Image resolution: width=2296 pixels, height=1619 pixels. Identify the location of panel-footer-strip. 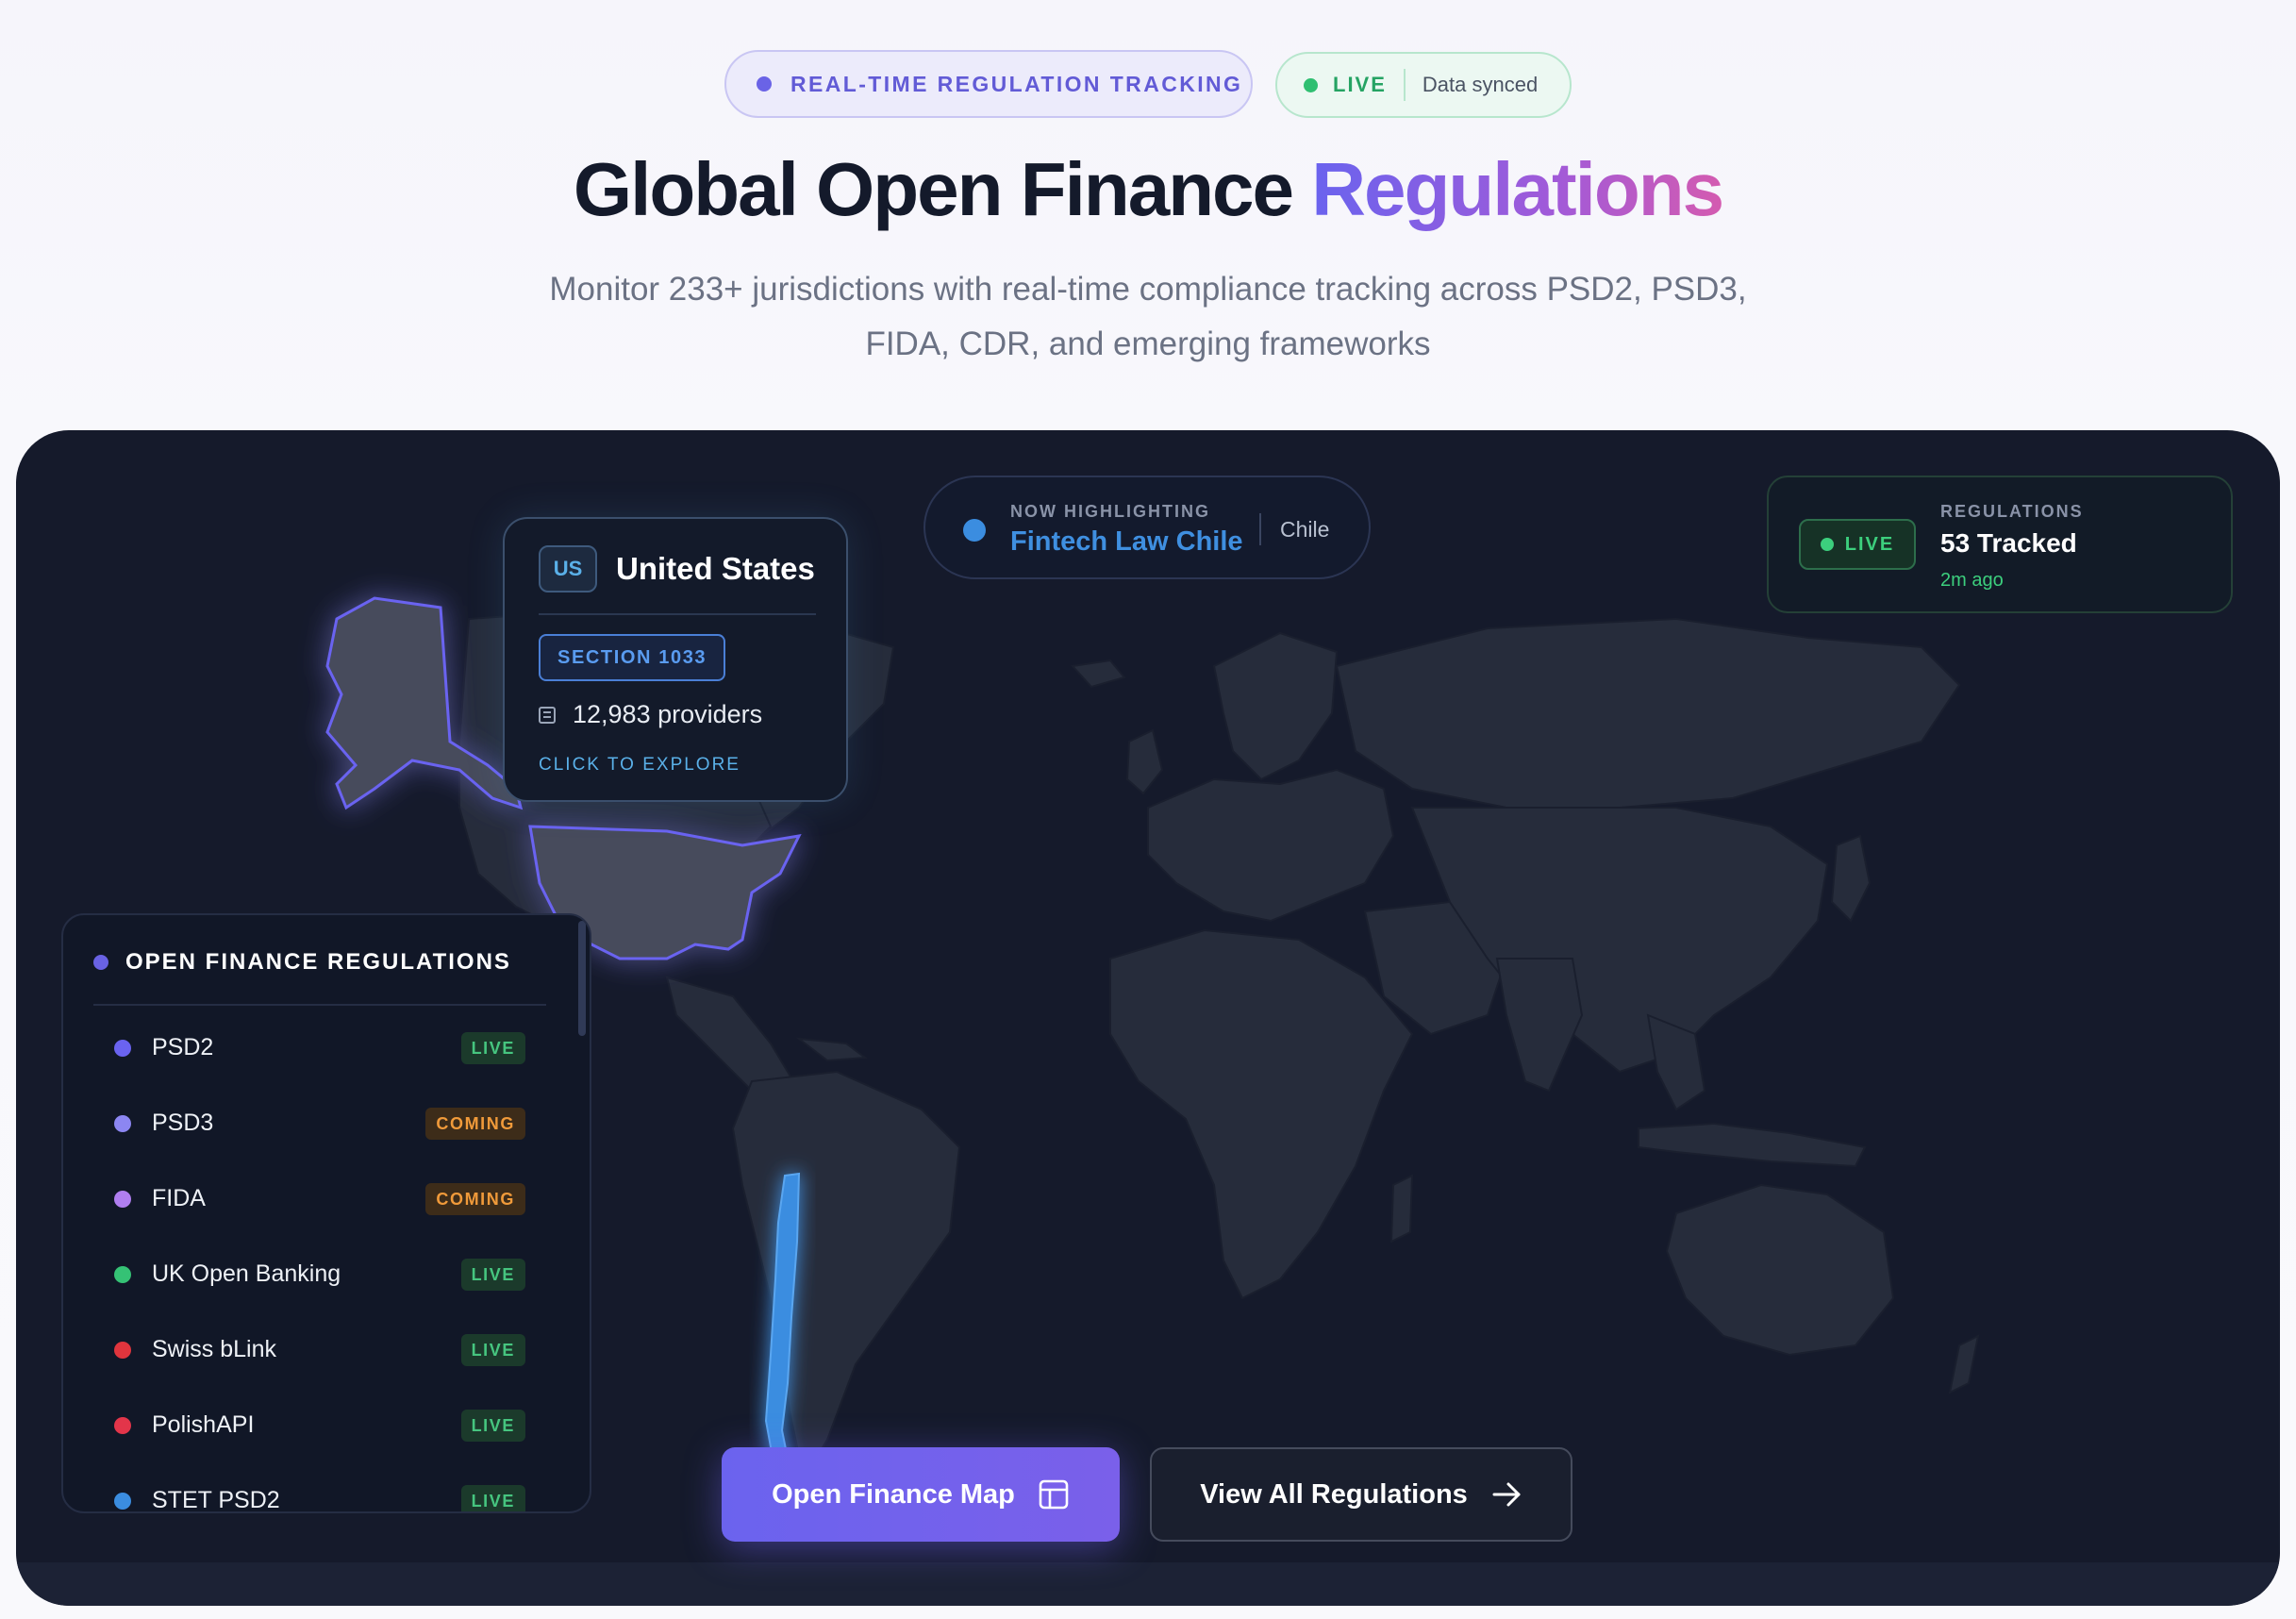
(1148, 1584).